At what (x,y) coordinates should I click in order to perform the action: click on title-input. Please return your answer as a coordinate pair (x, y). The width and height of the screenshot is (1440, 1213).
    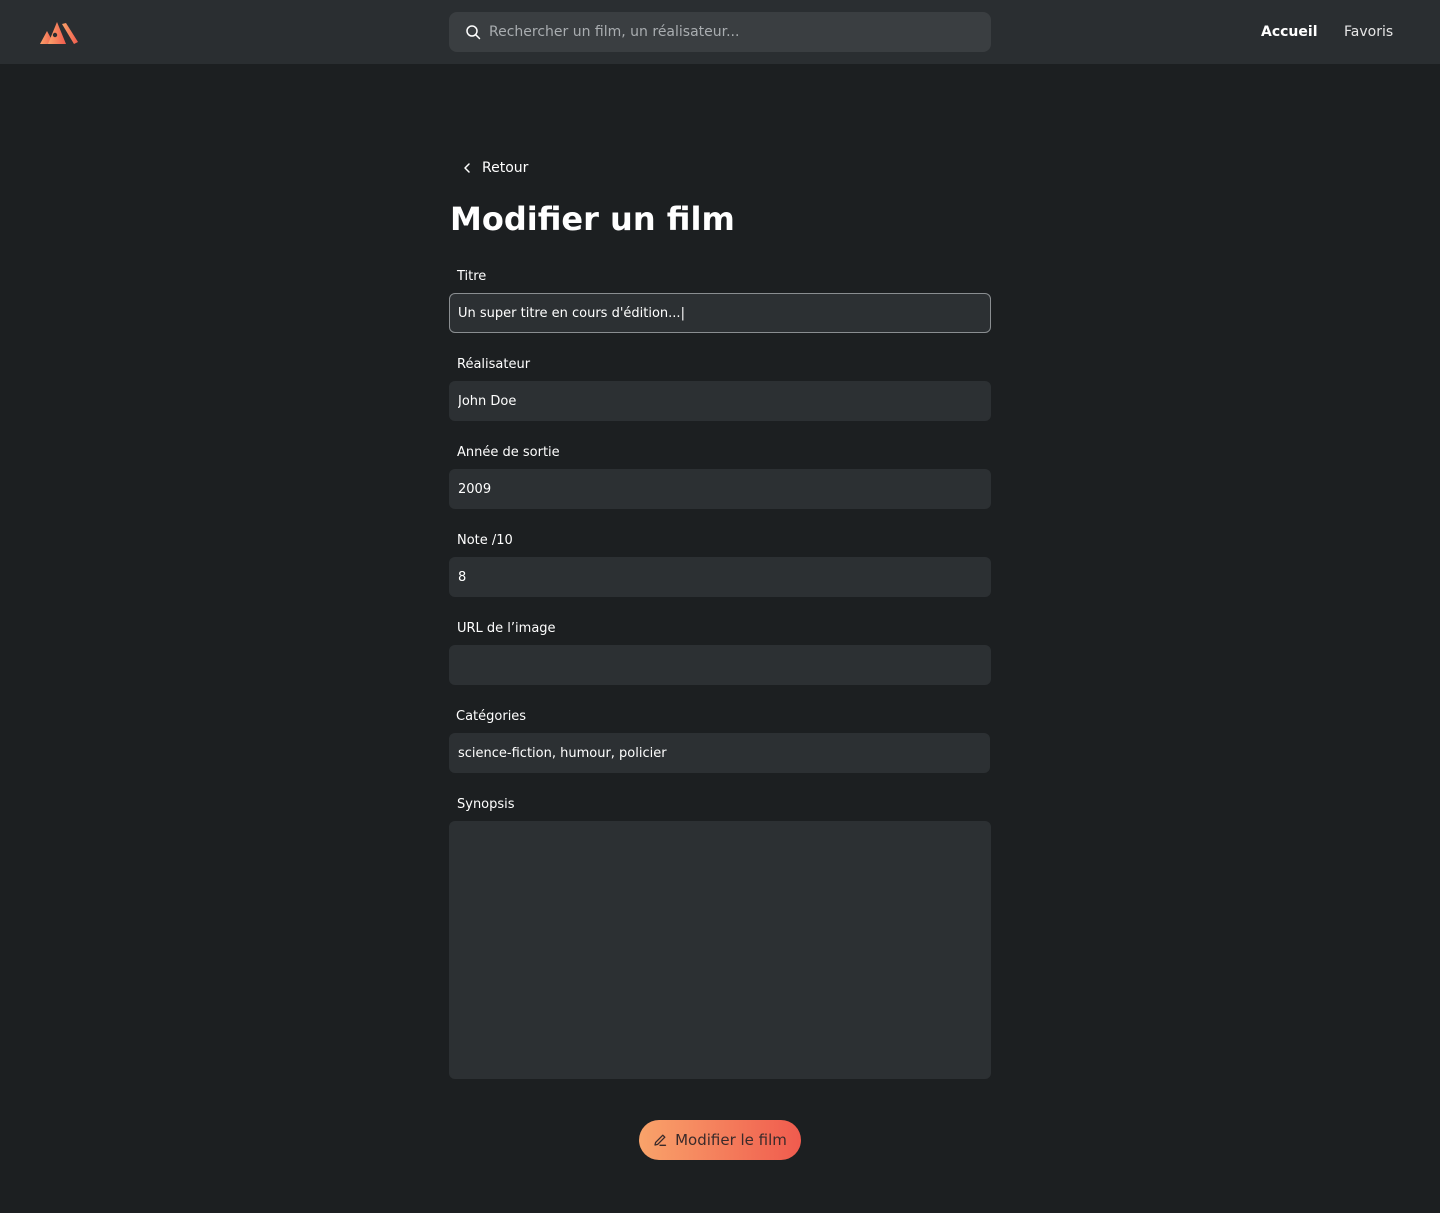
    Looking at the image, I should click on (720, 313).